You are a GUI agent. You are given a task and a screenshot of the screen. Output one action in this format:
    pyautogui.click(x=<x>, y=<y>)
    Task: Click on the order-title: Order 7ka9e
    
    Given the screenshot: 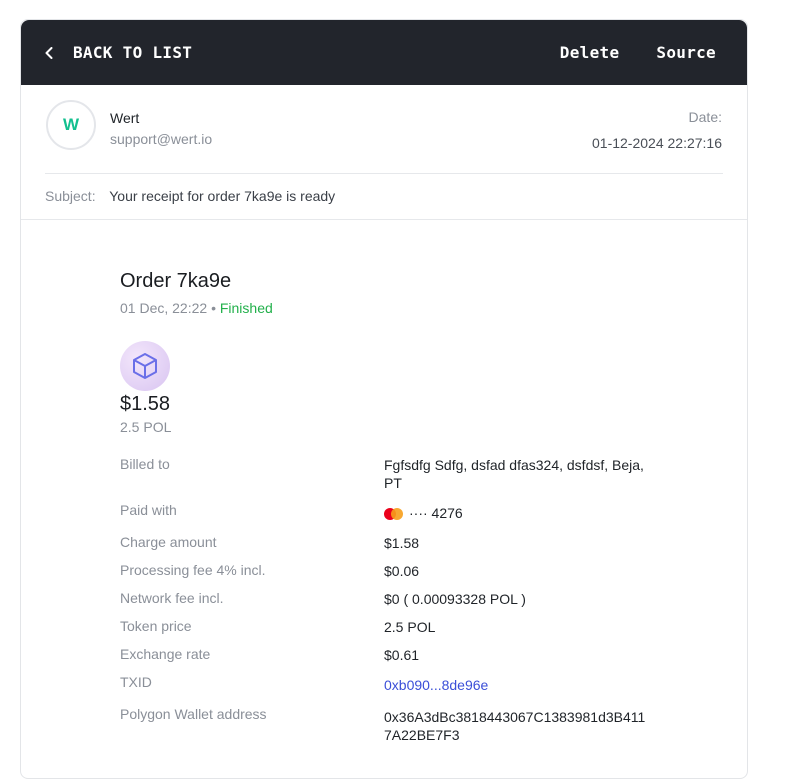 What is the action you would take?
    pyautogui.click(x=176, y=281)
    